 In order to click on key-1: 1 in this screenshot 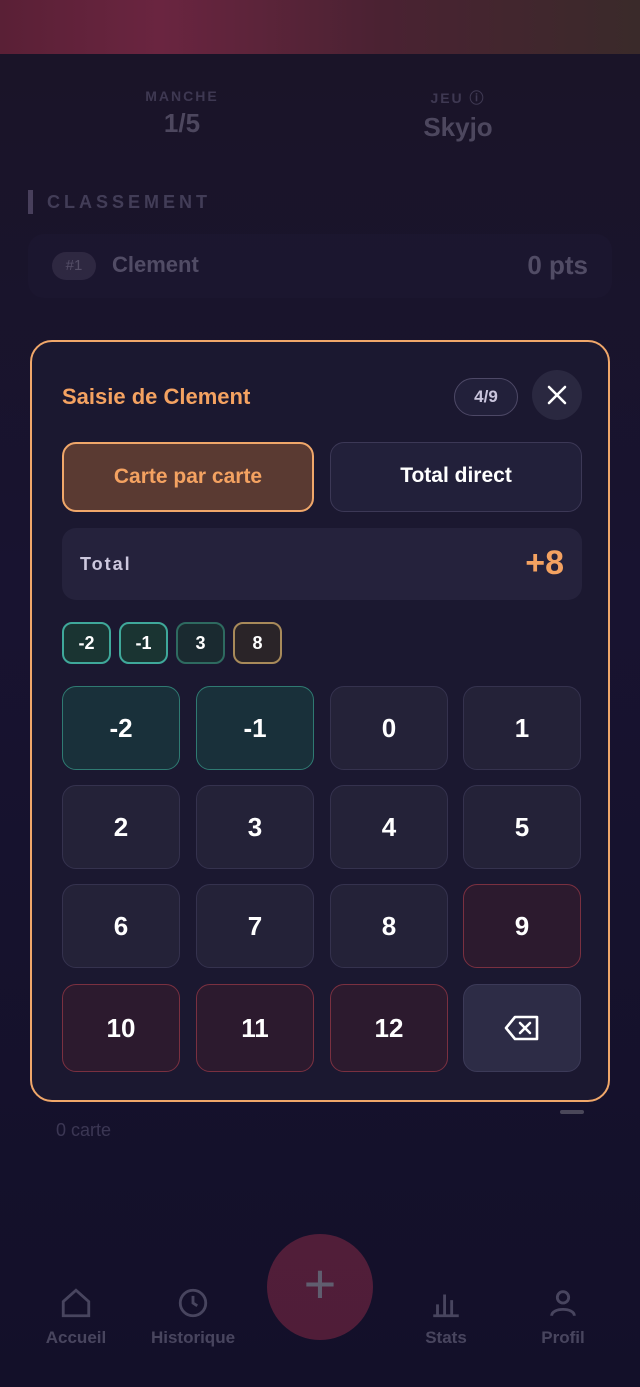, I will do `click(522, 728)`.